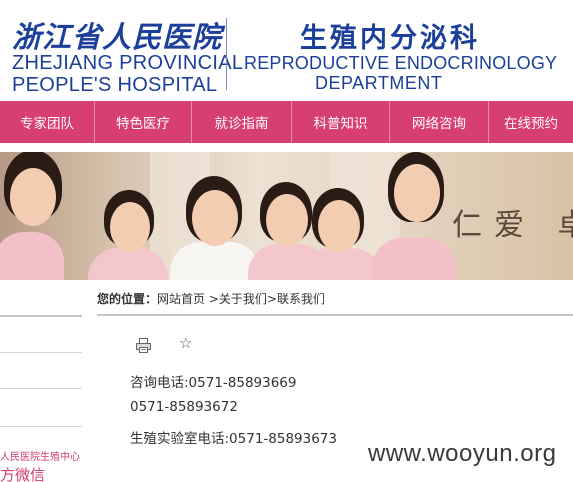 This screenshot has width=573, height=482. I want to click on main-nav: 专家团队 特色医疗 就诊指南 科普知识 网络咨询 在线预约, so click(286, 122).